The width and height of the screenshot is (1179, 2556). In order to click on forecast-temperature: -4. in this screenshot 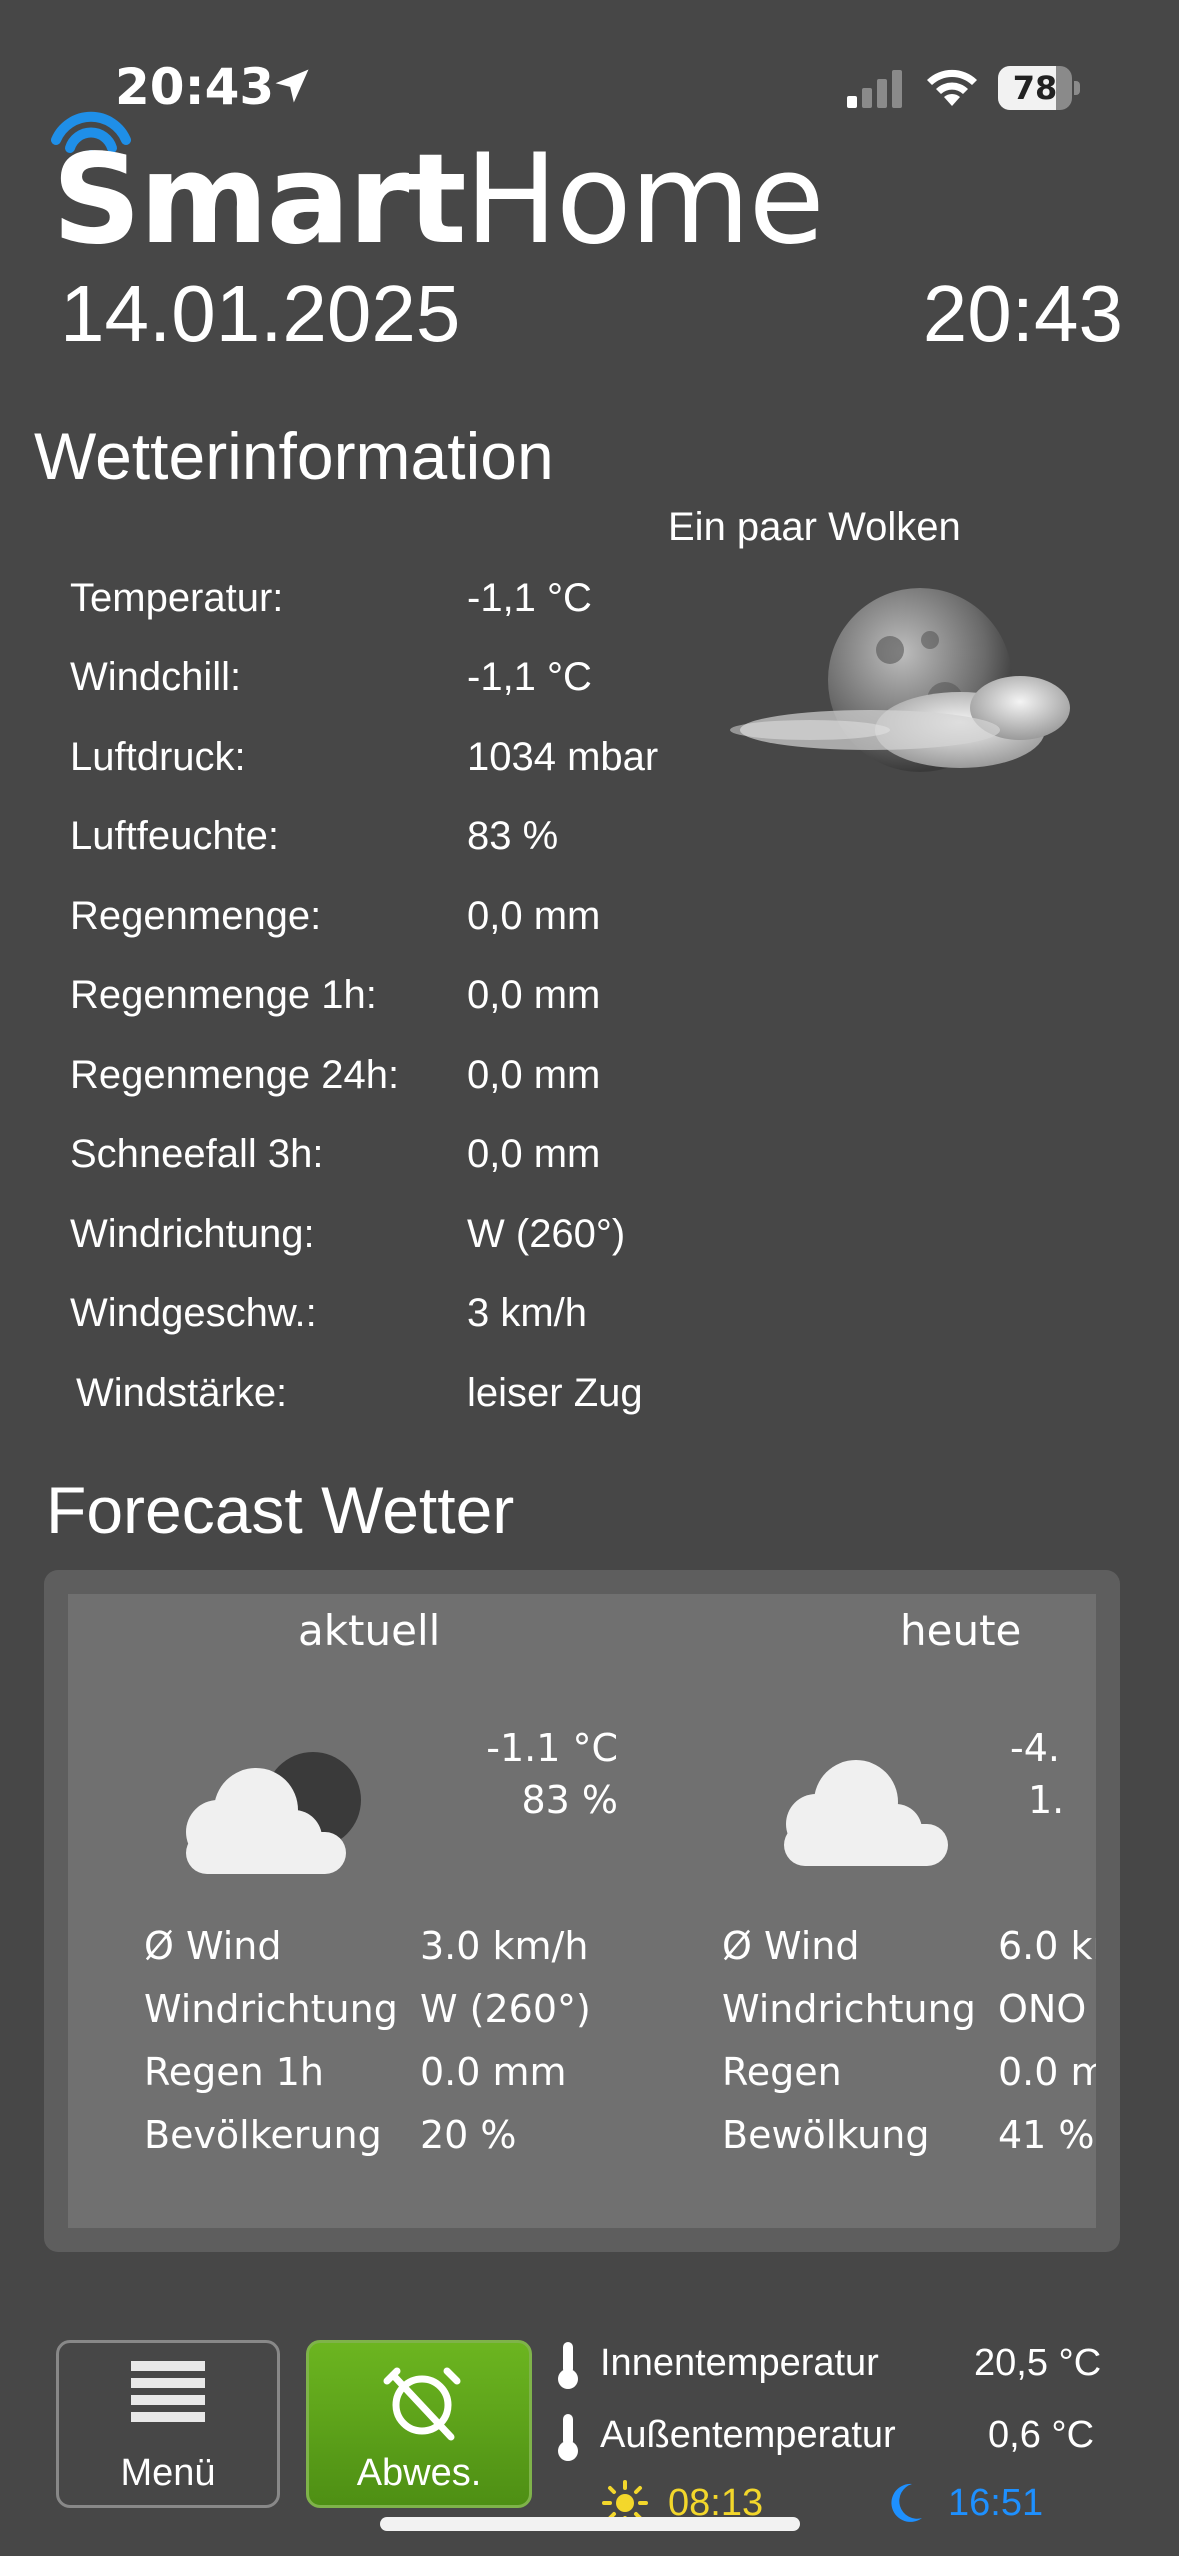, I will do `click(1035, 1748)`.